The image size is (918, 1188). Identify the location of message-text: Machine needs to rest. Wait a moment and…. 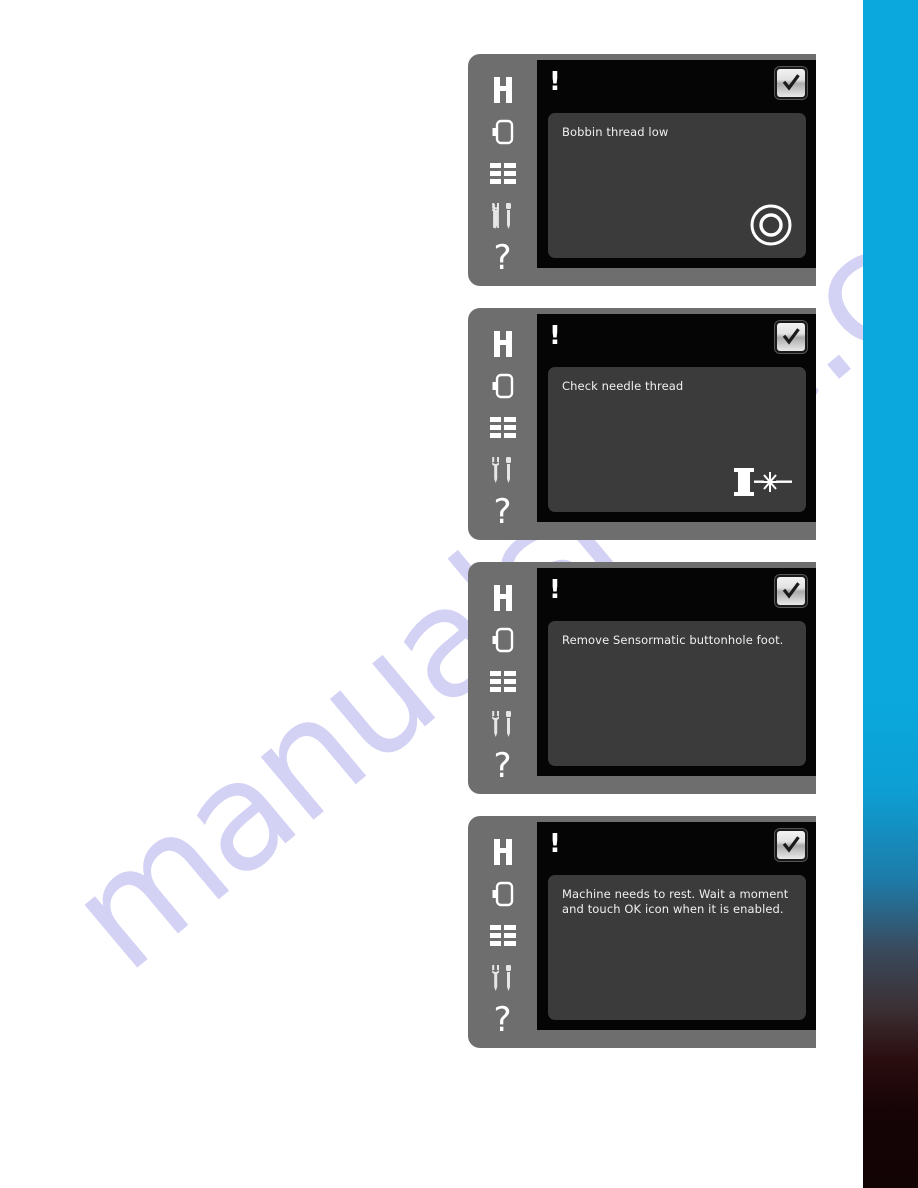
(675, 901).